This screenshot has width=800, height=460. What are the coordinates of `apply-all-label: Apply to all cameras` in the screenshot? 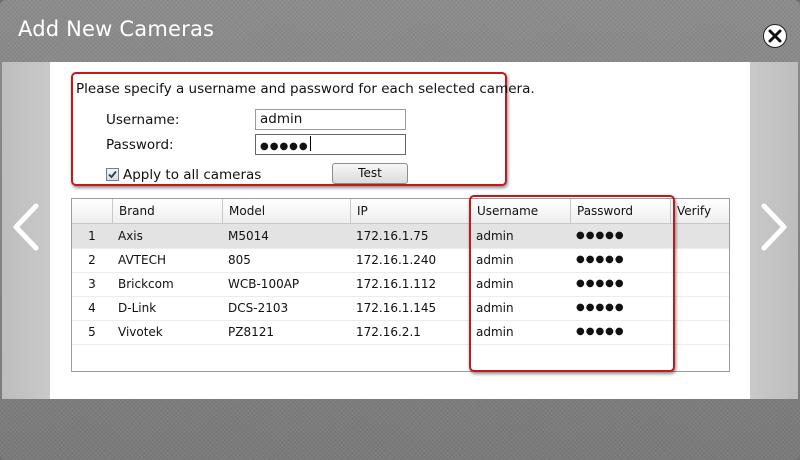 It's located at (192, 175).